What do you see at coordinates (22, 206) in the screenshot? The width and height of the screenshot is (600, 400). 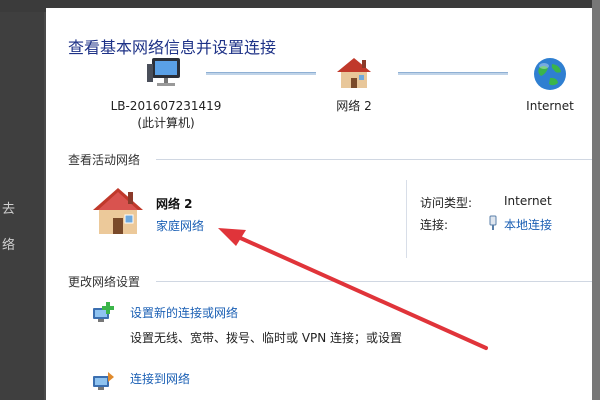 I see `background-left-strip: 去 络` at bounding box center [22, 206].